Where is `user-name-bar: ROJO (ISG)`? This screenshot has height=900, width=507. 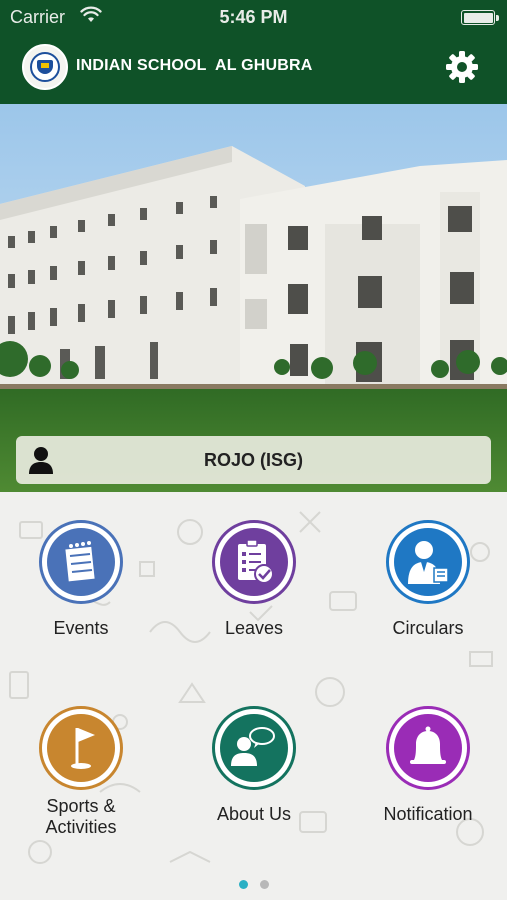 user-name-bar: ROJO (ISG) is located at coordinates (253, 460).